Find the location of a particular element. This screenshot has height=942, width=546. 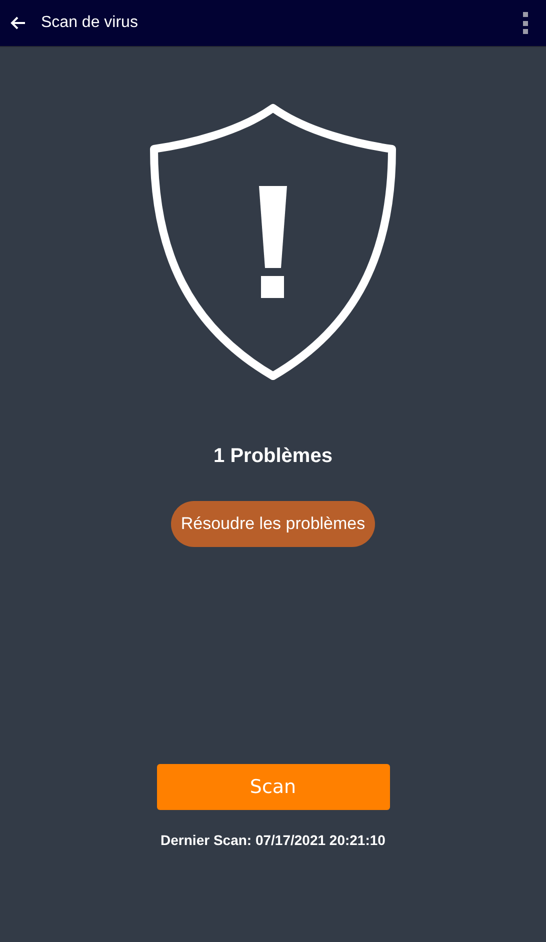

problems-count: 1 Problèmes is located at coordinates (273, 456).